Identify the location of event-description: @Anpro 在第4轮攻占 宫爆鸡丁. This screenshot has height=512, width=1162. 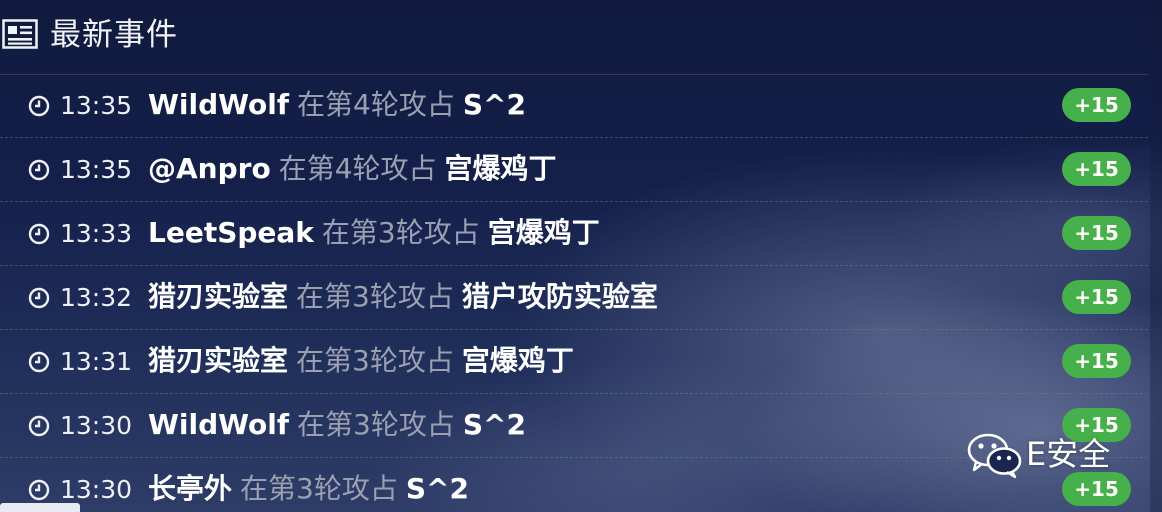
(352, 169).